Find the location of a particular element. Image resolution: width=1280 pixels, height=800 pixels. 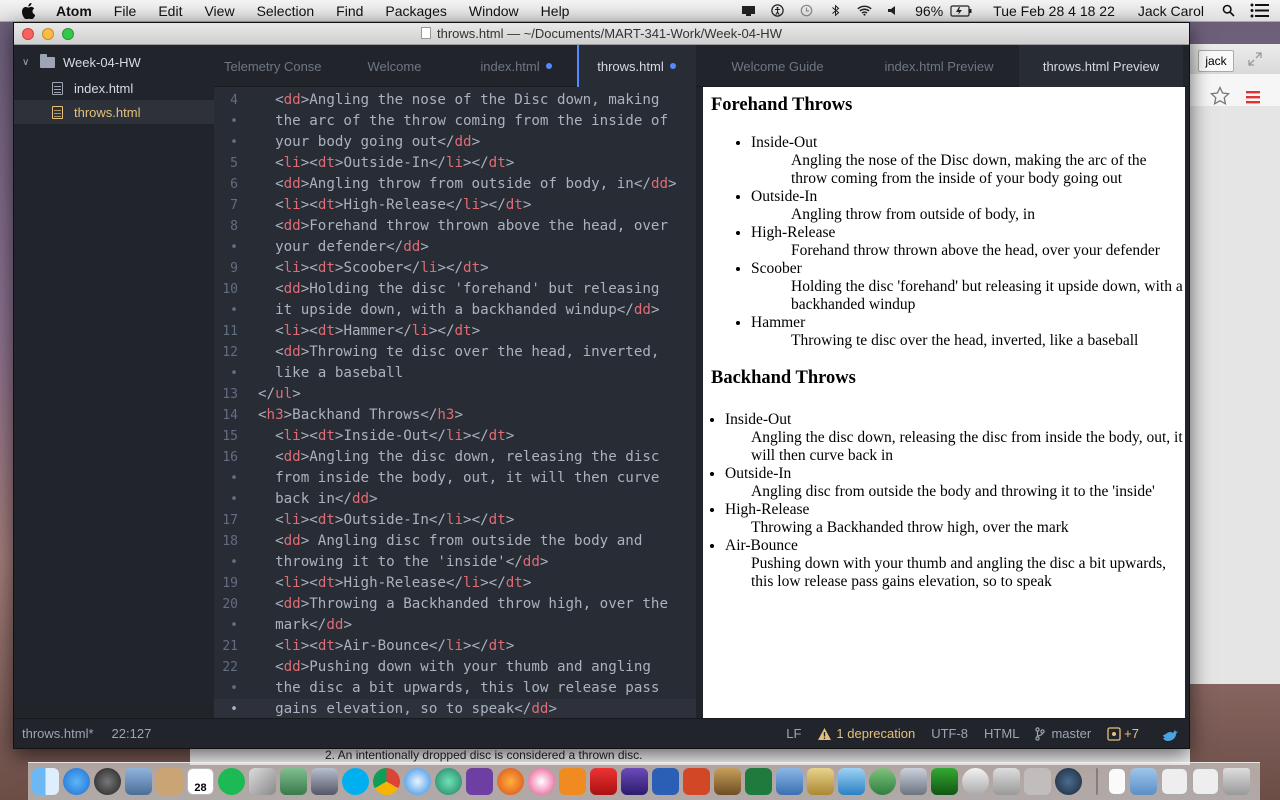

code-line: 11 <li><dt>Hammer</li></dt> is located at coordinates (455, 331).